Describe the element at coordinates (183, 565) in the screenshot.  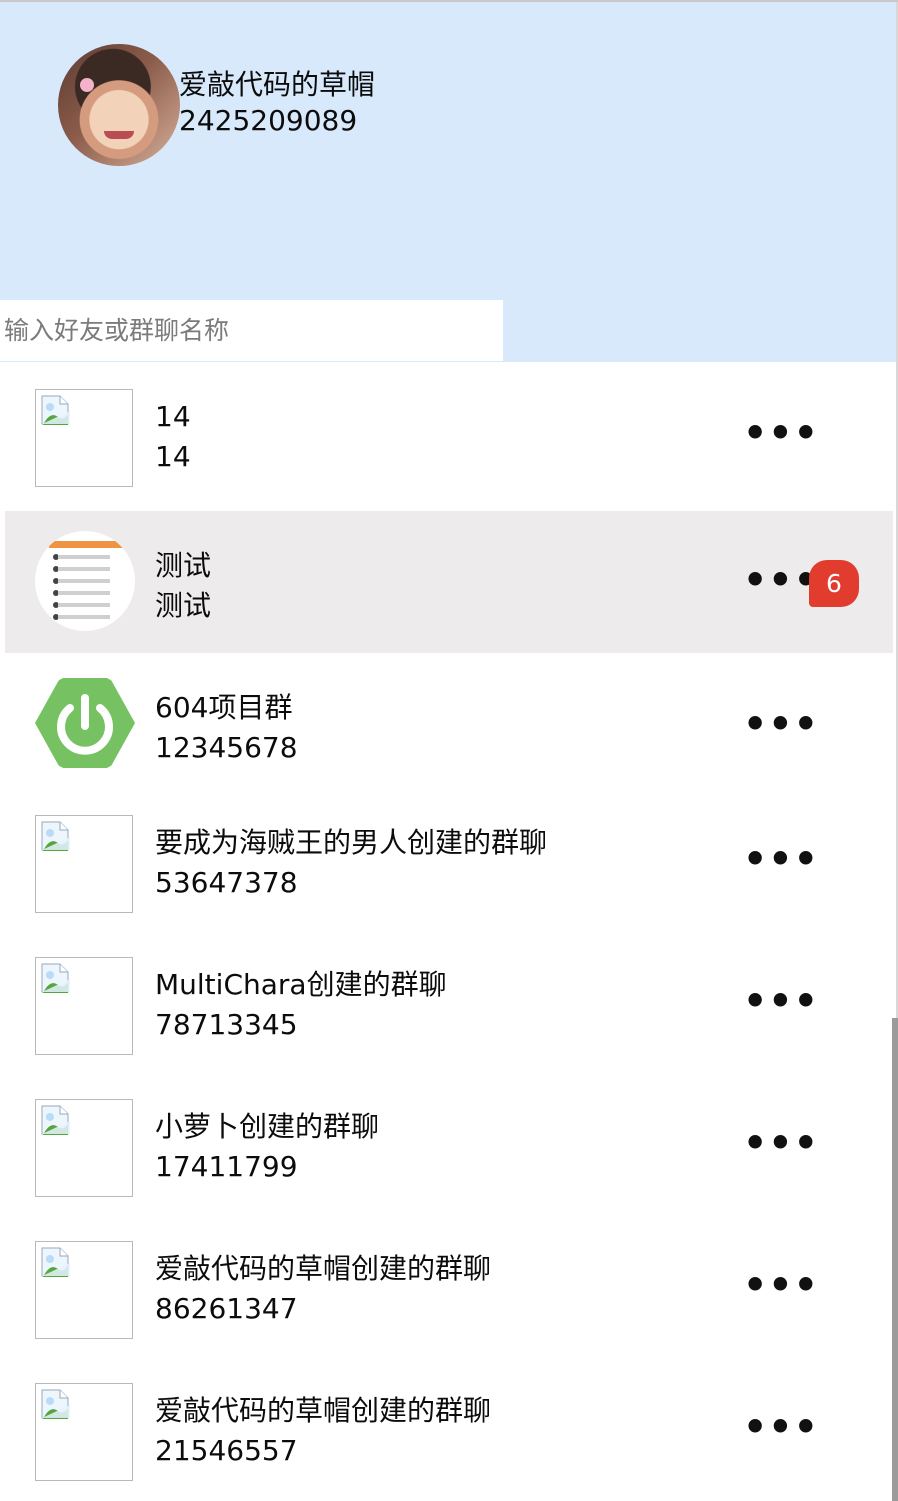
I see `chat-title: 测试` at that location.